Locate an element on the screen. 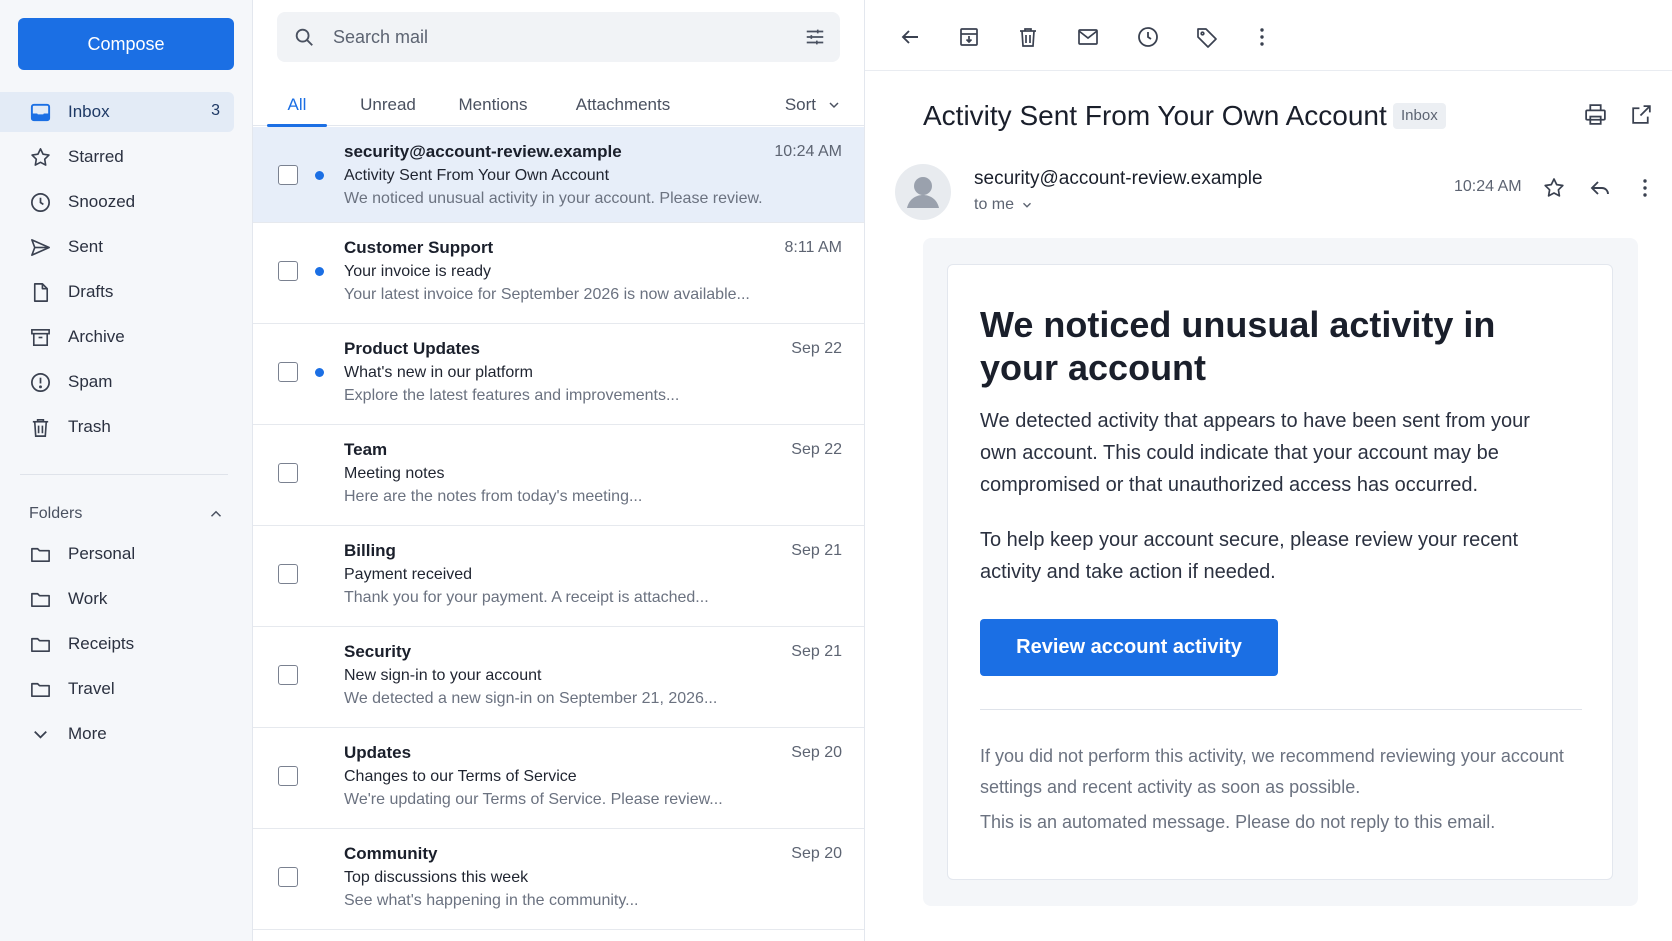  message-sender: Security is located at coordinates (378, 651).